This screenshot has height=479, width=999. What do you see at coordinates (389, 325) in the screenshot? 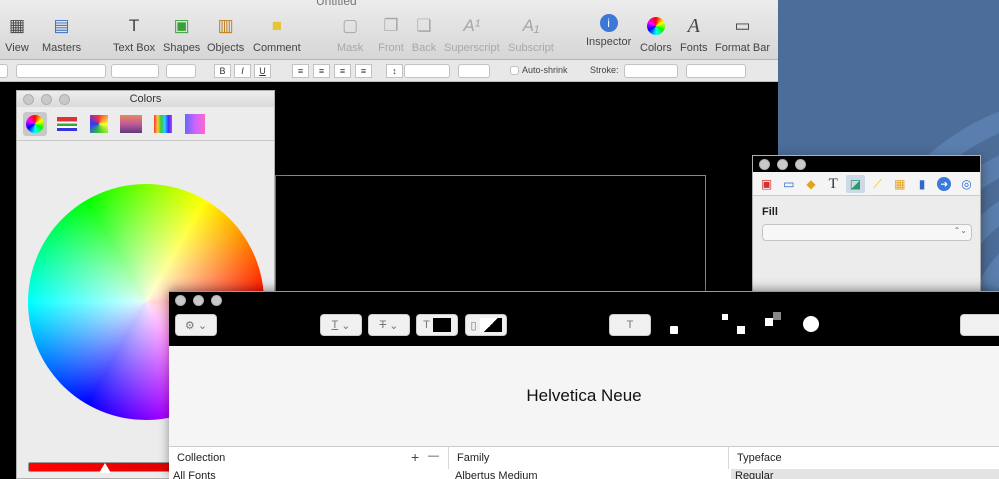
I see `strikethrough-menu: T ⌄` at bounding box center [389, 325].